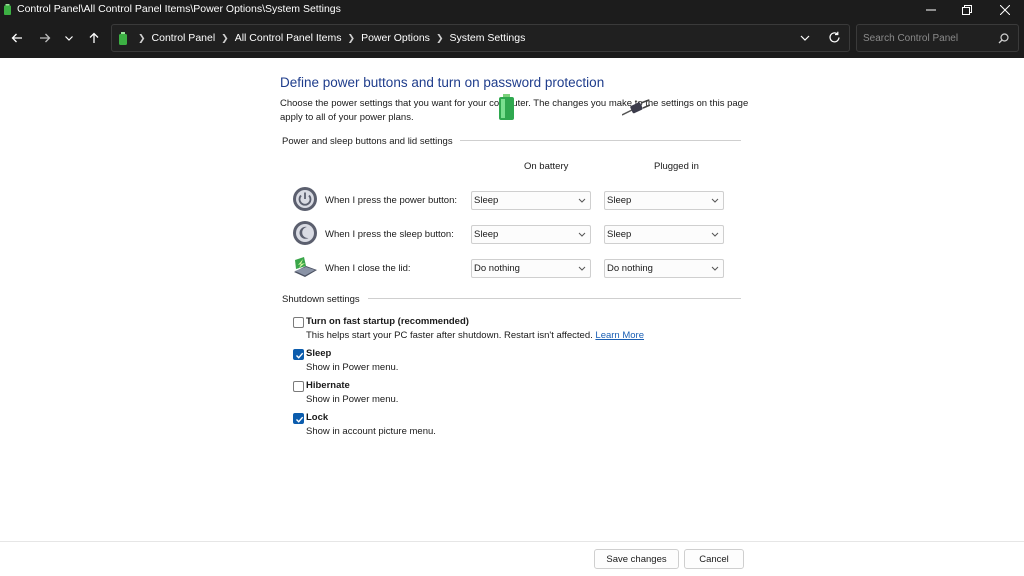 The height and width of the screenshot is (576, 1024). I want to click on power-section-title: Power and sleep buttons and lid settings, so click(367, 141).